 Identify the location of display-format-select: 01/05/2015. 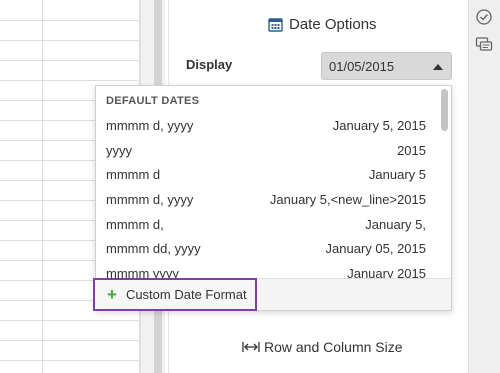
(386, 66).